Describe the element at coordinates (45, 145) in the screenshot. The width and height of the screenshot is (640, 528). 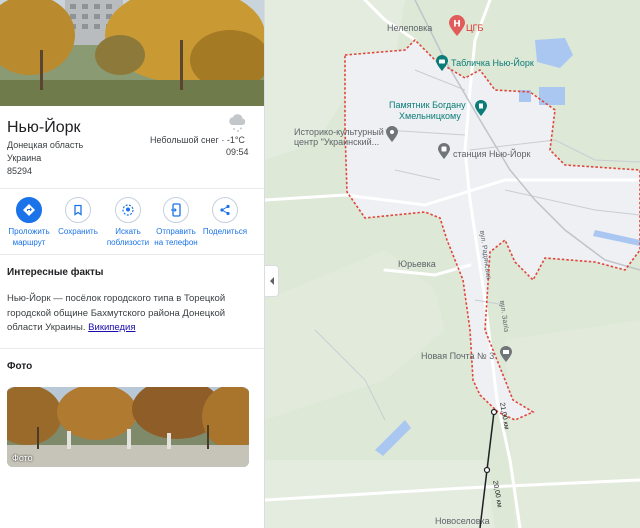
I see `address-region: Донецкая область` at that location.